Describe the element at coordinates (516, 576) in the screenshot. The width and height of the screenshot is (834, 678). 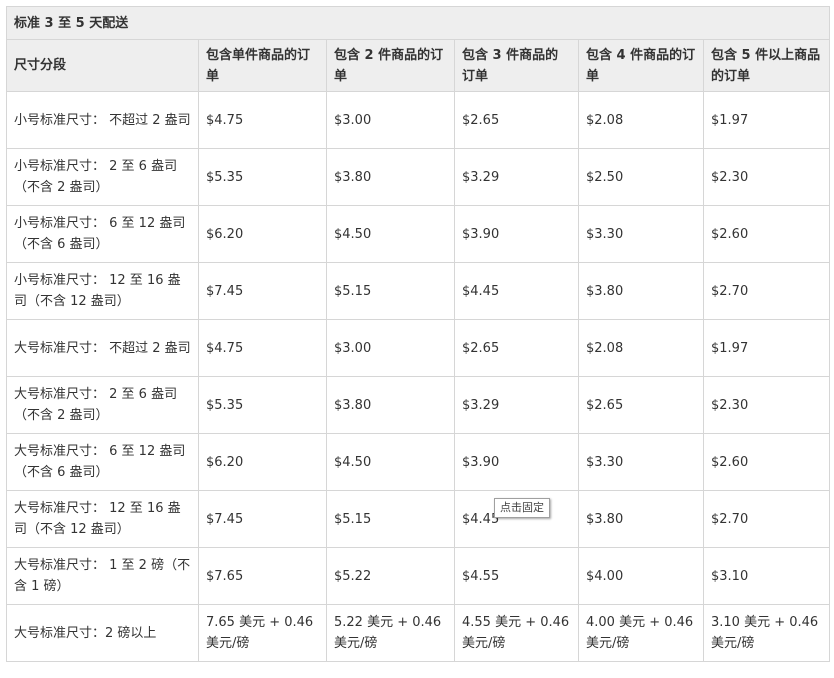
I see `fee-cell: $4.55` at that location.